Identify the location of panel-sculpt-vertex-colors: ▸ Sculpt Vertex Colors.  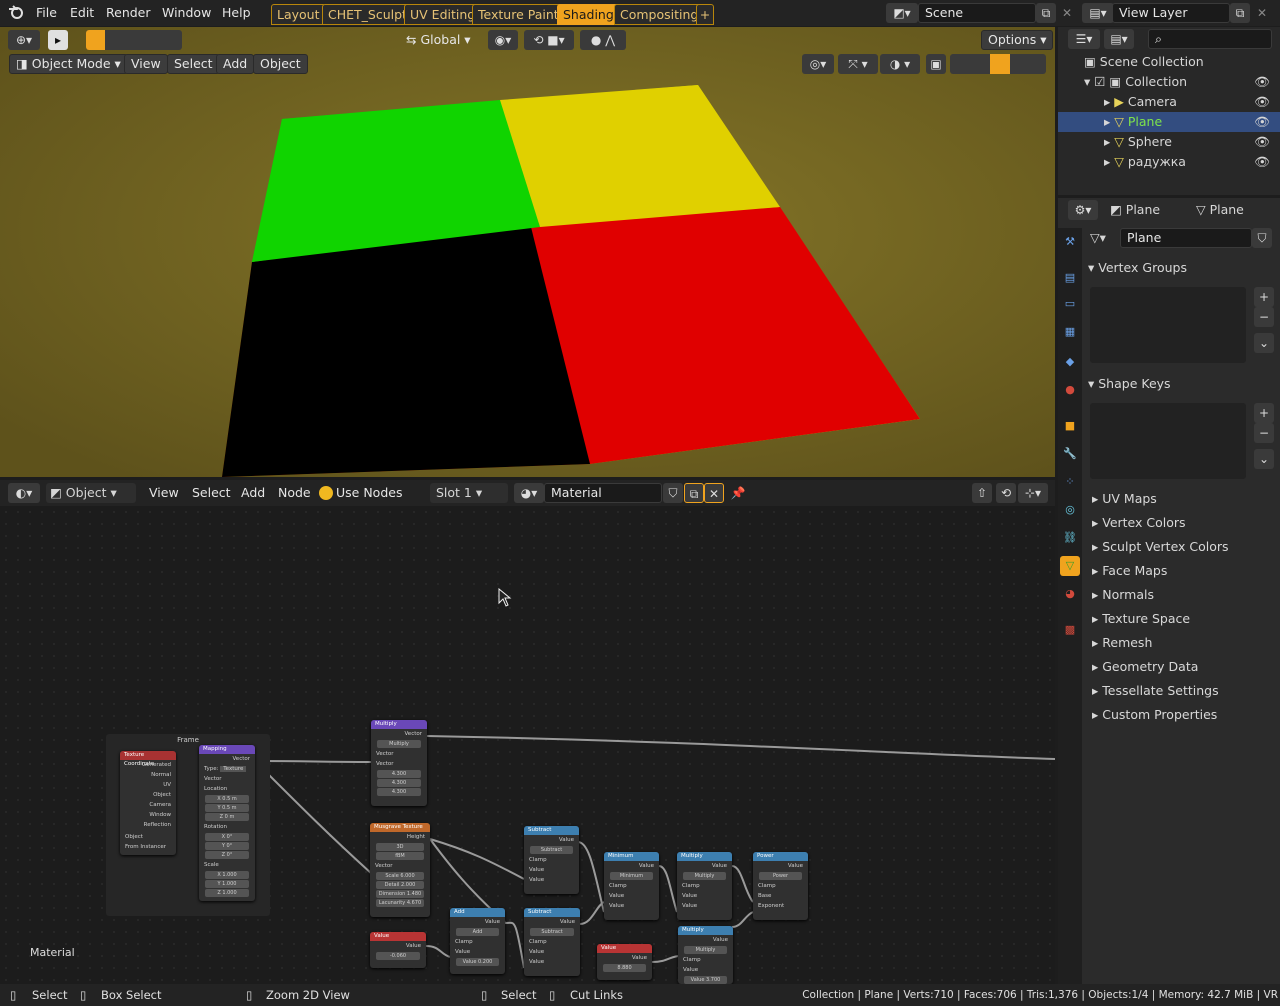
(1186, 547).